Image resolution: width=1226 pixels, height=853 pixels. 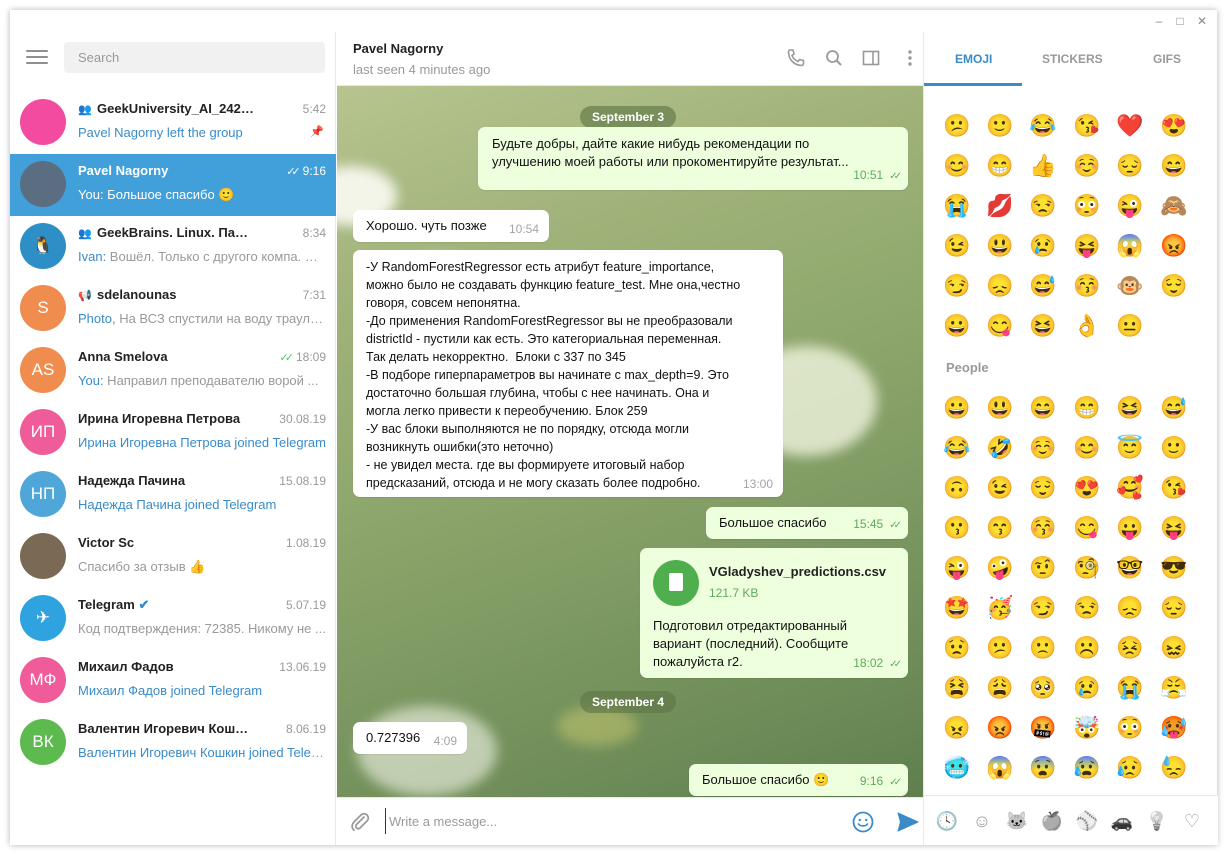 What do you see at coordinates (1087, 728) in the screenshot?
I see `emoji-item: 🤯` at bounding box center [1087, 728].